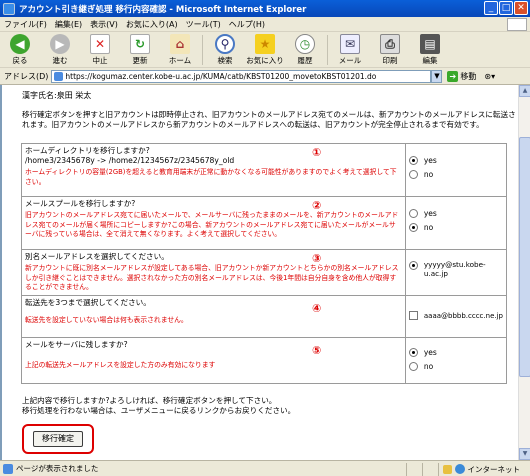 Image resolution: width=530 pixels, height=476 pixels. What do you see at coordinates (100, 44) in the screenshot?
I see `stop-icon: ✕` at bounding box center [100, 44].